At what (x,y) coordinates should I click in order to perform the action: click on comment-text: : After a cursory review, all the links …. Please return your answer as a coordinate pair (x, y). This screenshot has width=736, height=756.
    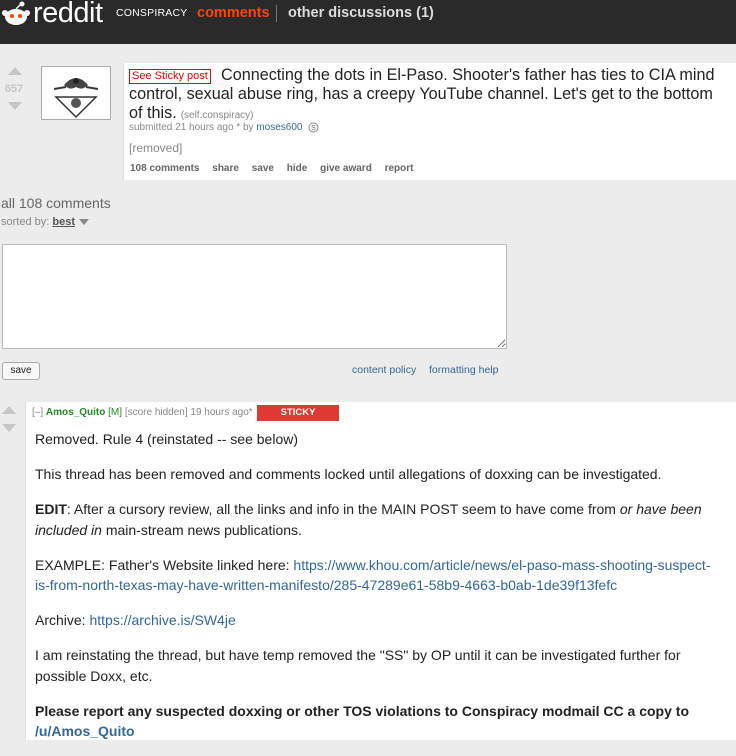
    Looking at the image, I should click on (343, 509).